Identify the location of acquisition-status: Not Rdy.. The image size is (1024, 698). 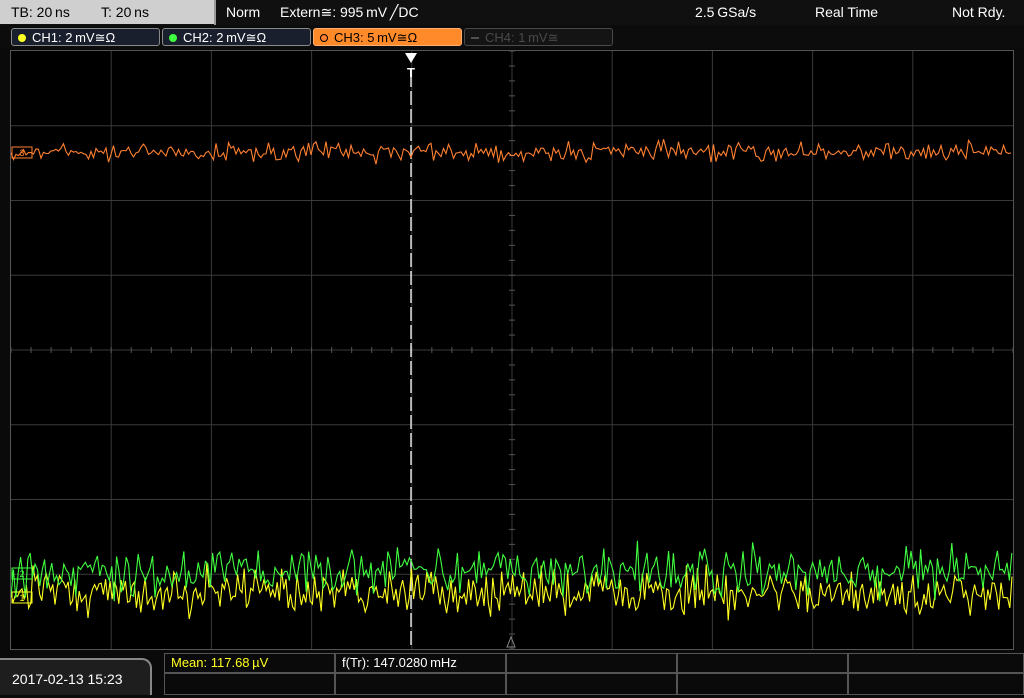
(979, 12).